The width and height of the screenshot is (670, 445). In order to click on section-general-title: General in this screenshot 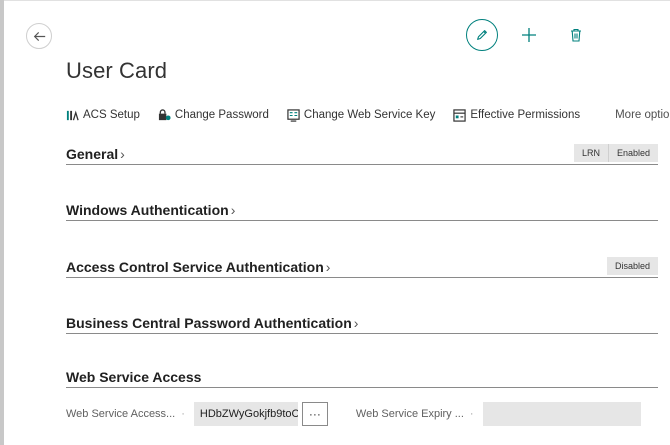, I will do `click(92, 154)`.